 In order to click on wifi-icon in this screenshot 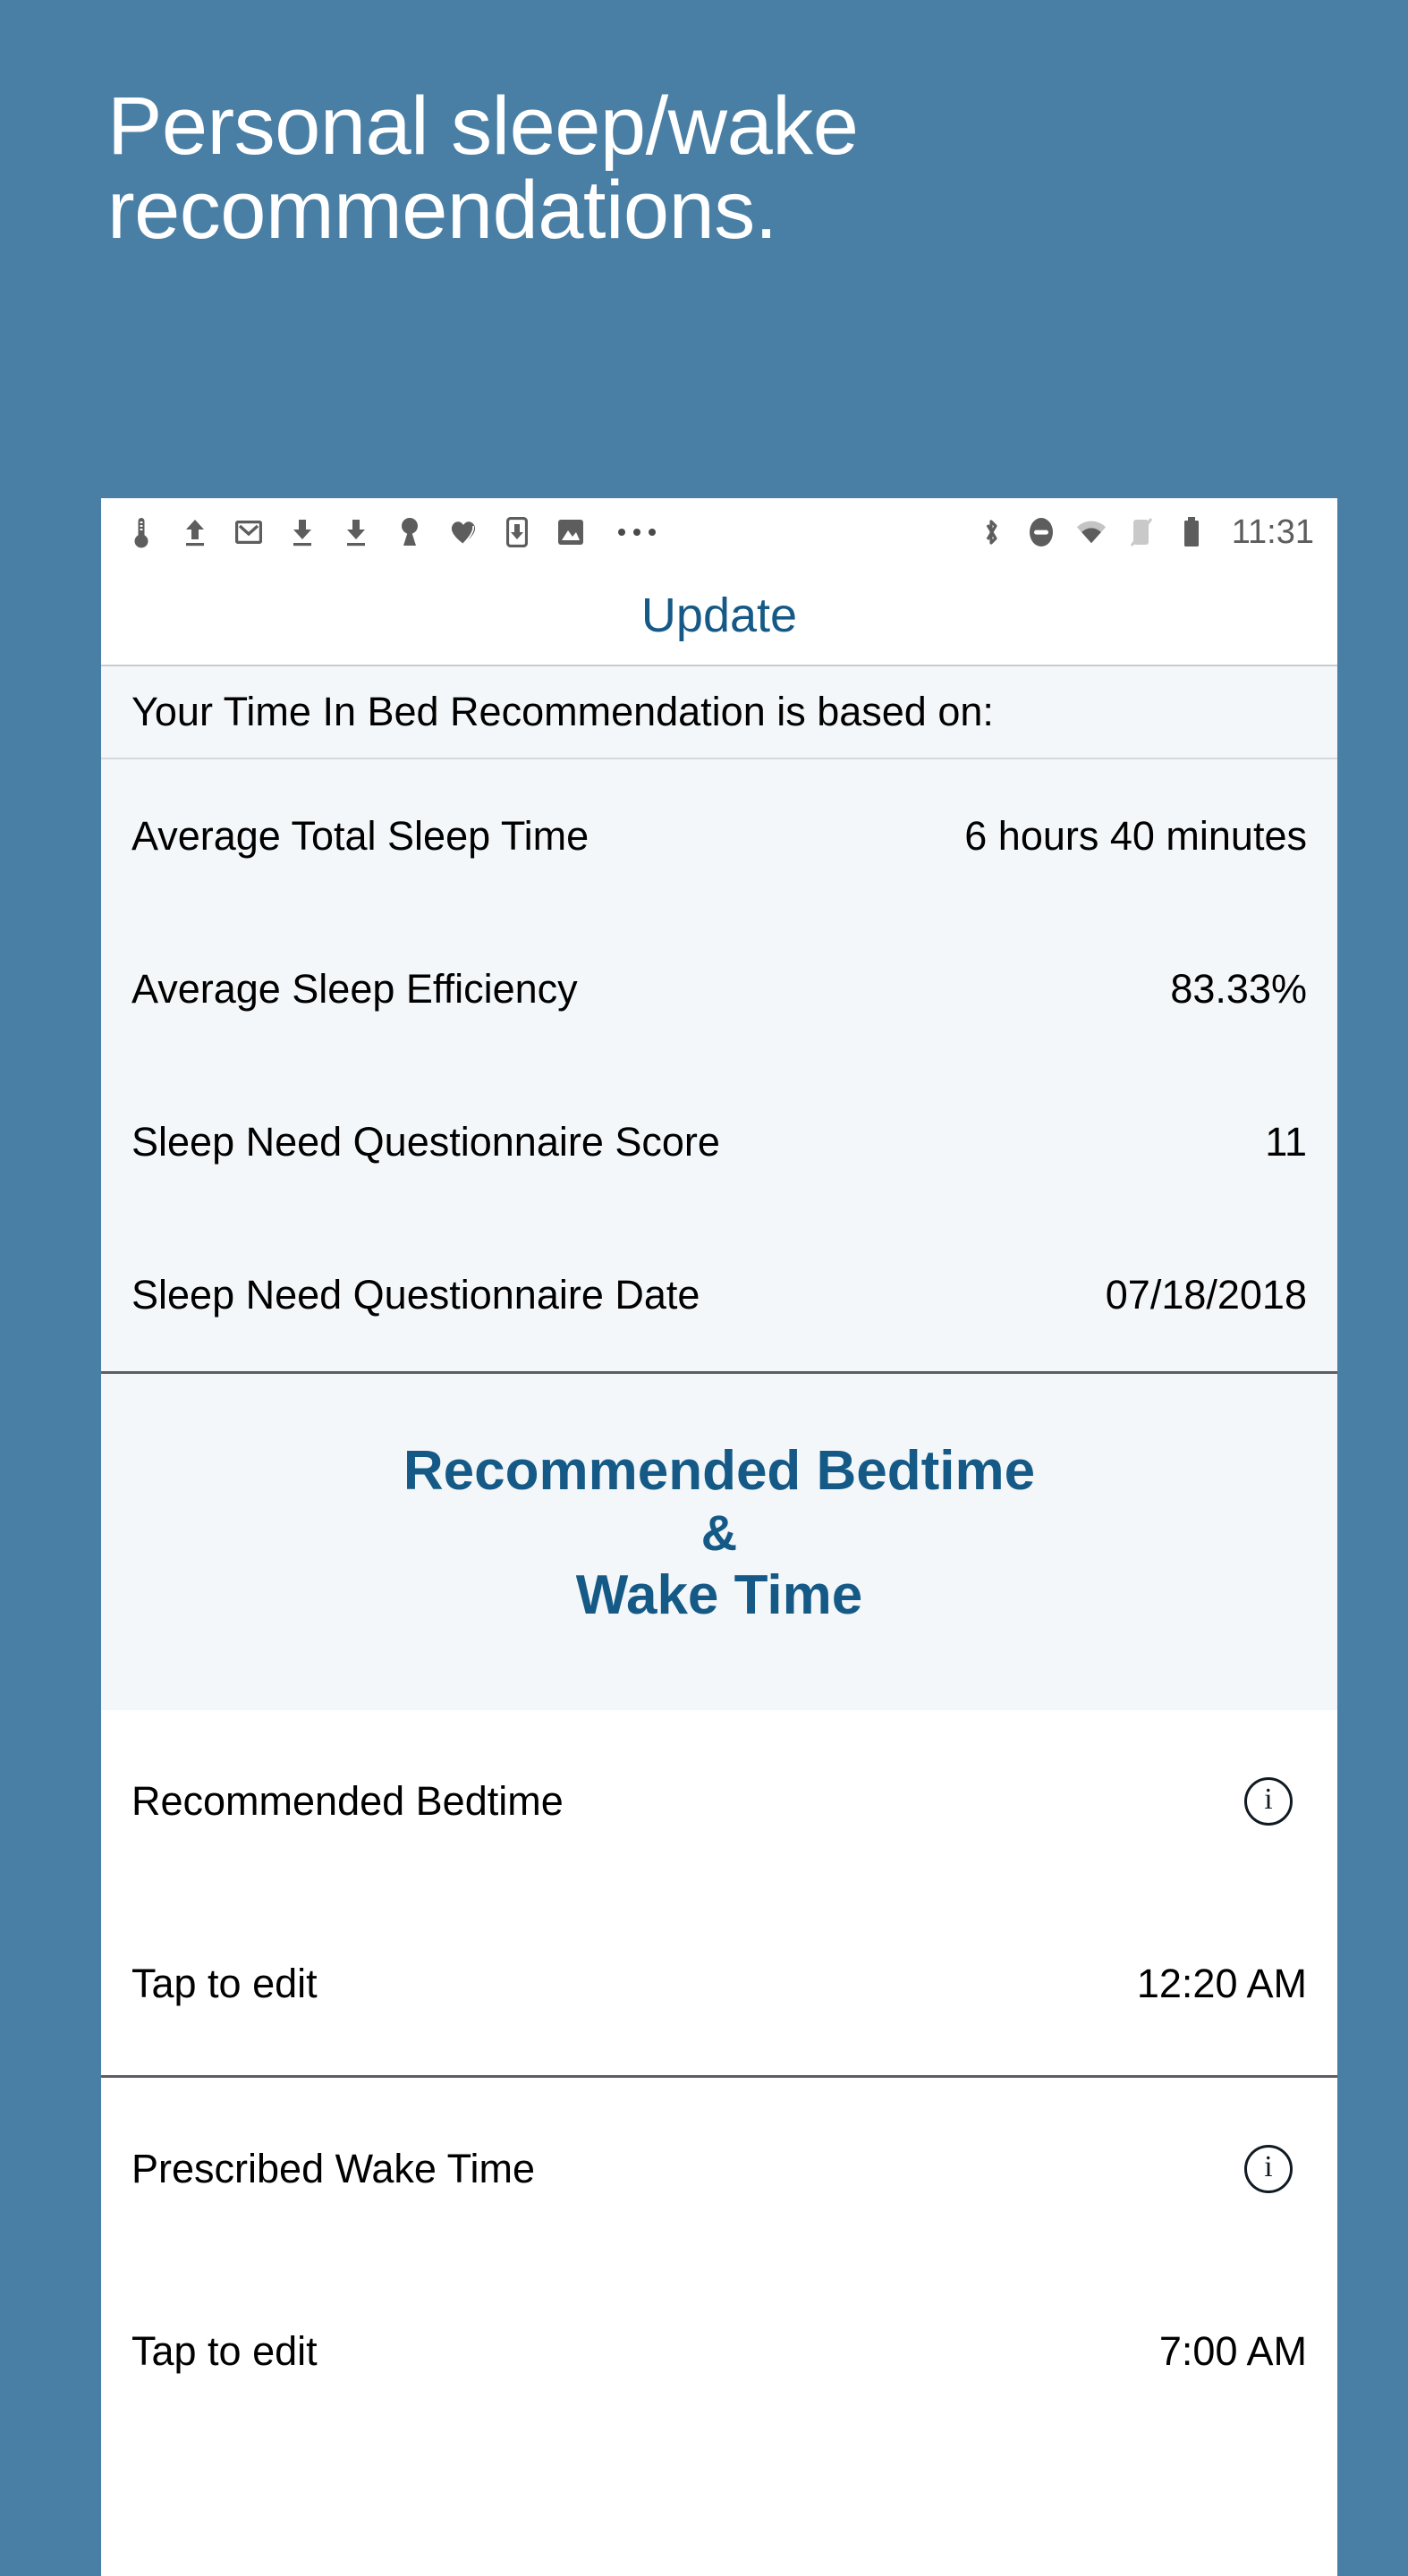, I will do `click(1091, 532)`.